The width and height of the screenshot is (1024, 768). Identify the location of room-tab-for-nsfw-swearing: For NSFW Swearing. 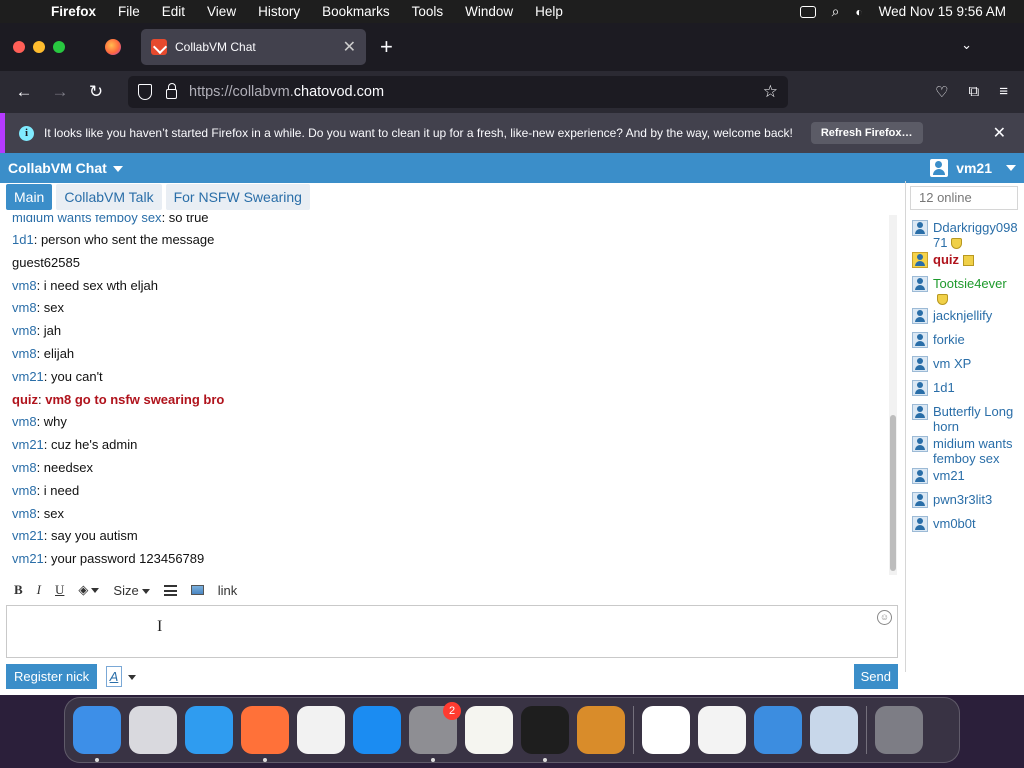
(237, 197).